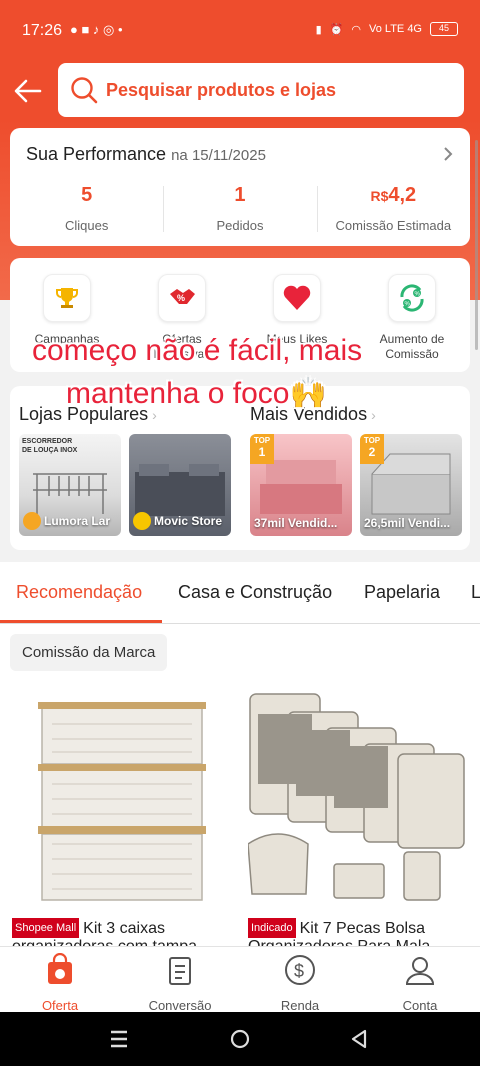 This screenshot has width=480, height=1066. What do you see at coordinates (420, 1005) in the screenshot?
I see `nav-label: Conta` at bounding box center [420, 1005].